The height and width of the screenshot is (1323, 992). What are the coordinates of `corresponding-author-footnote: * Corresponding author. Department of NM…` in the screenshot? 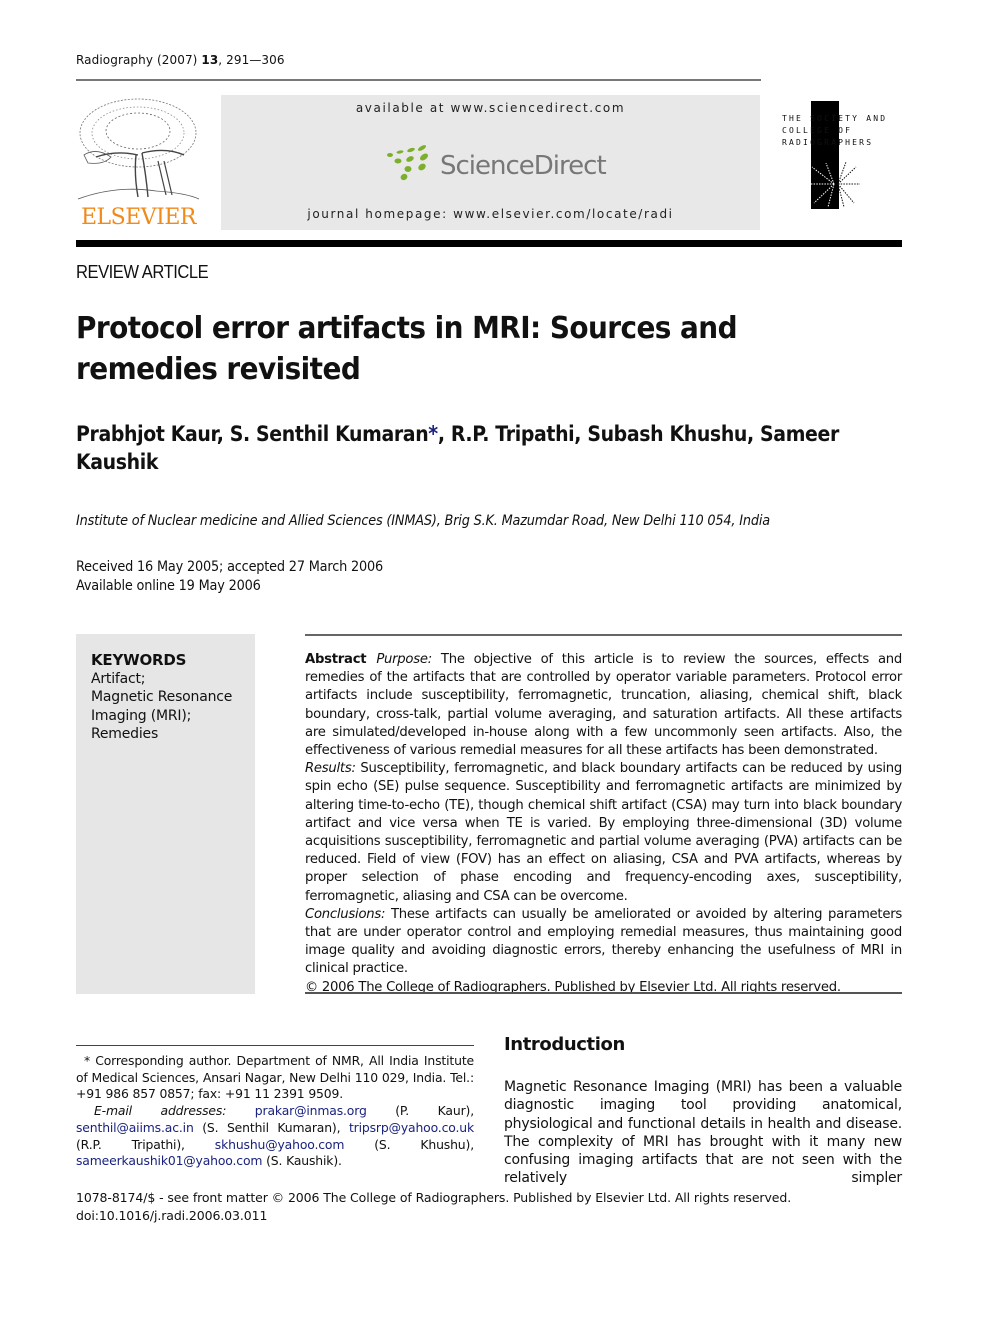 It's located at (275, 1111).